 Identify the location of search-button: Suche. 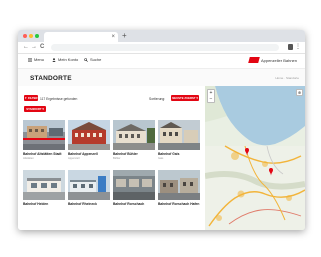
(92, 59).